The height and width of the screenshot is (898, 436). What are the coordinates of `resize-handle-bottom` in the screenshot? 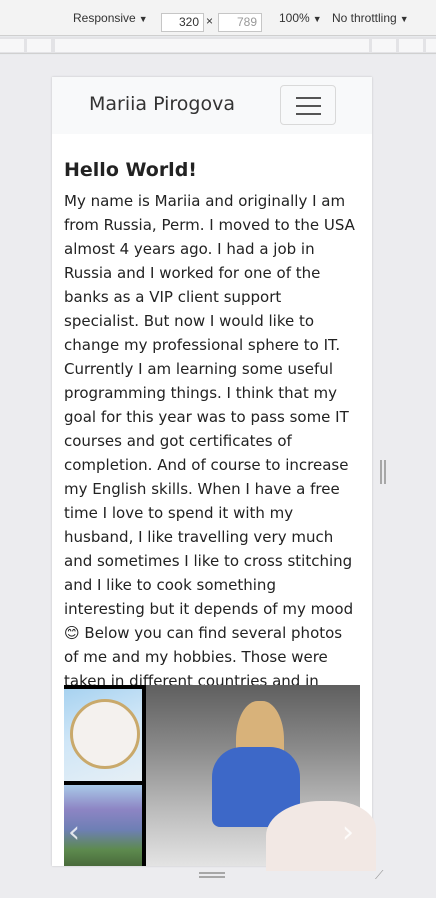 It's located at (212, 875).